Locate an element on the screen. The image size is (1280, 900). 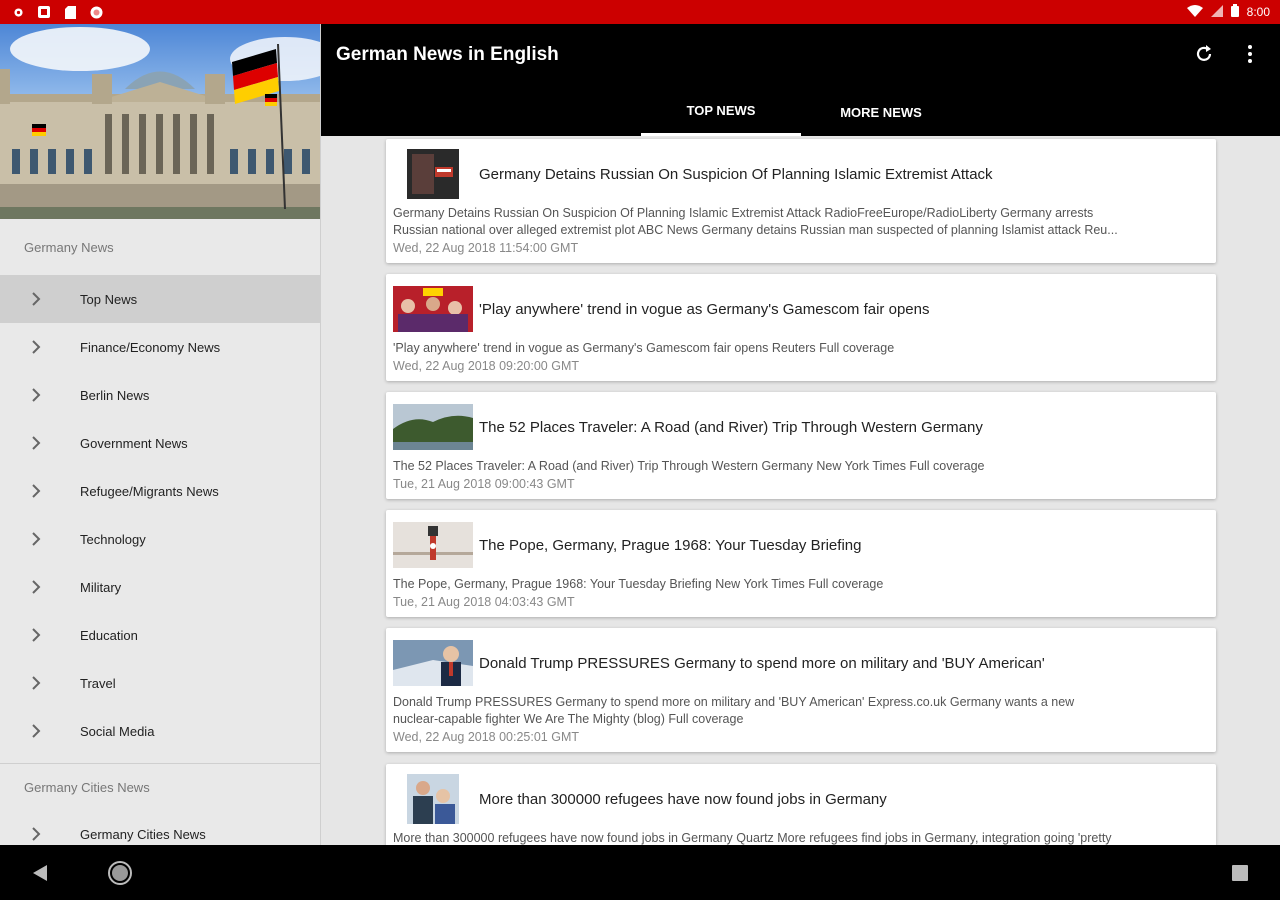
article-date: Tue, 21 Aug 2018 04:03:43 GMT is located at coordinates (484, 602).